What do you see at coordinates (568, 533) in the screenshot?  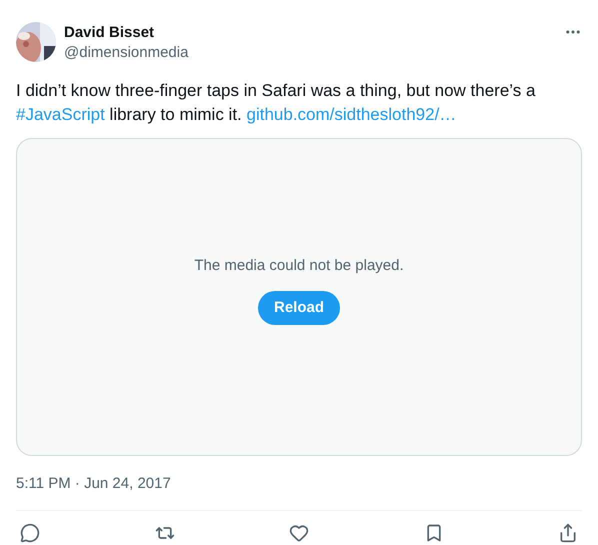 I see `share-icon` at bounding box center [568, 533].